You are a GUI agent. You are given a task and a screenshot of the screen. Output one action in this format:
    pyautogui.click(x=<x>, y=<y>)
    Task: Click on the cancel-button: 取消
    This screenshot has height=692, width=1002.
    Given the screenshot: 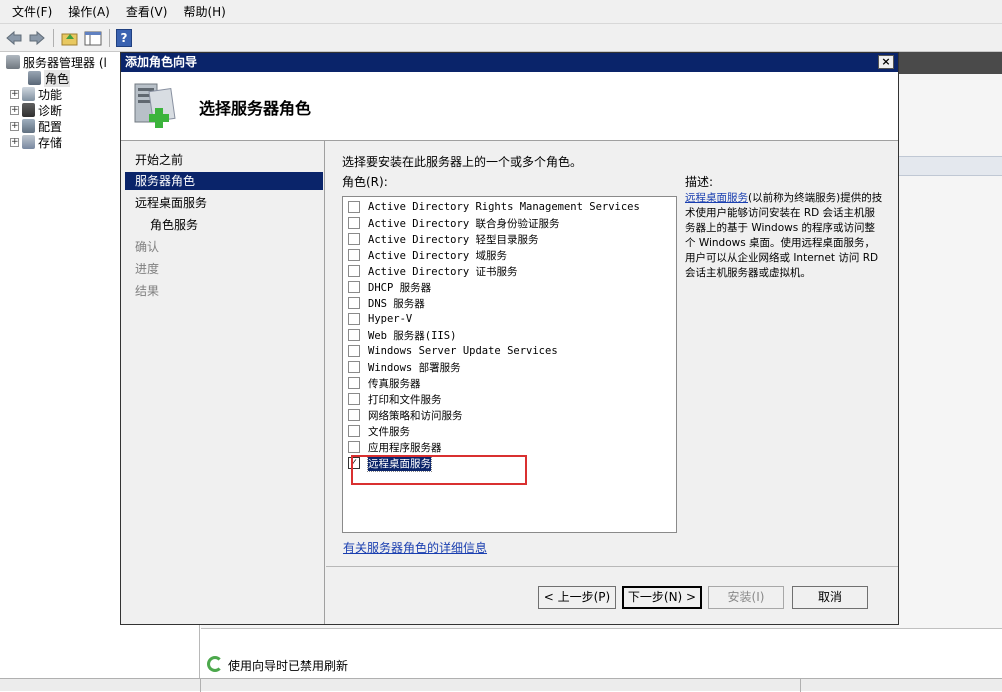 What is the action you would take?
    pyautogui.click(x=830, y=597)
    